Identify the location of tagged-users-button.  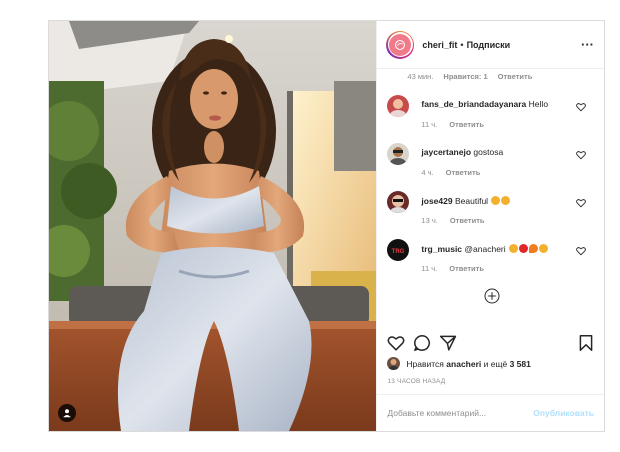
(67, 413).